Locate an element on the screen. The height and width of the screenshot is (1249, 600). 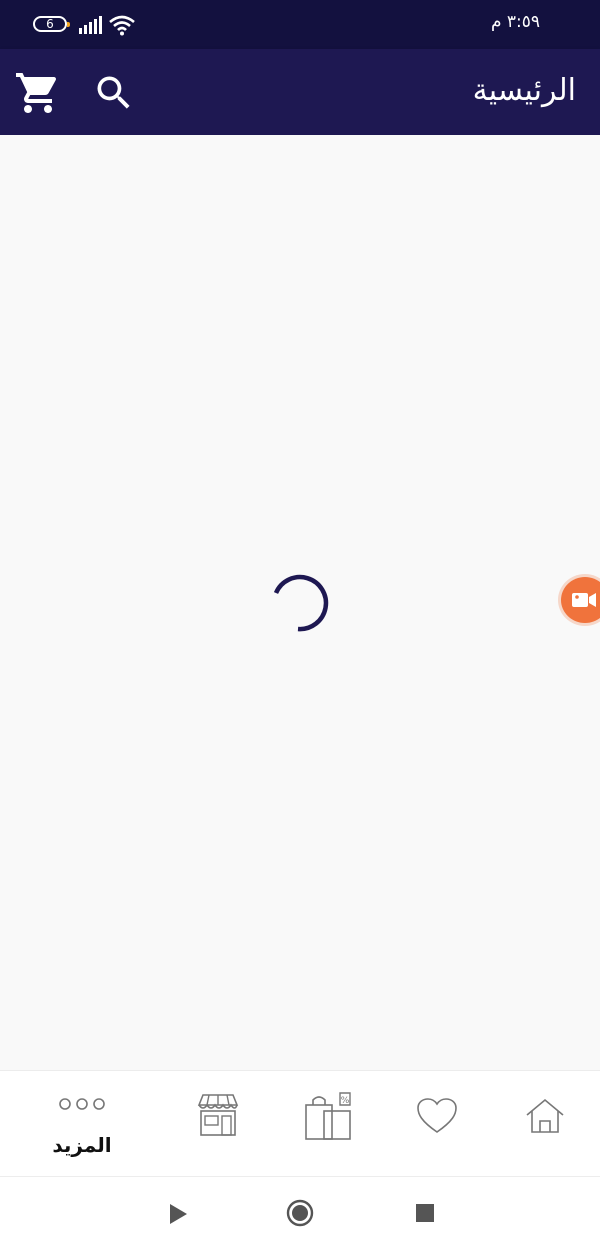
nav-item-store is located at coordinates (218, 1124).